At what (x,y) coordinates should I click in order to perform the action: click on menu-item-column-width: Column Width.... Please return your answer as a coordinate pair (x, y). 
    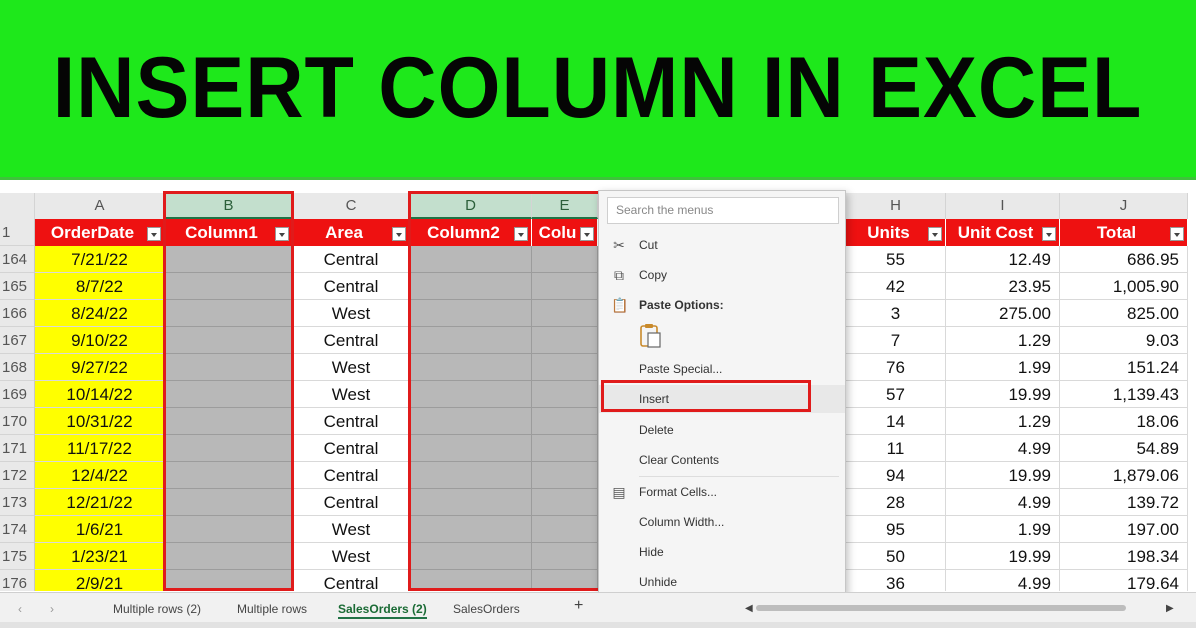
    Looking at the image, I should click on (722, 522).